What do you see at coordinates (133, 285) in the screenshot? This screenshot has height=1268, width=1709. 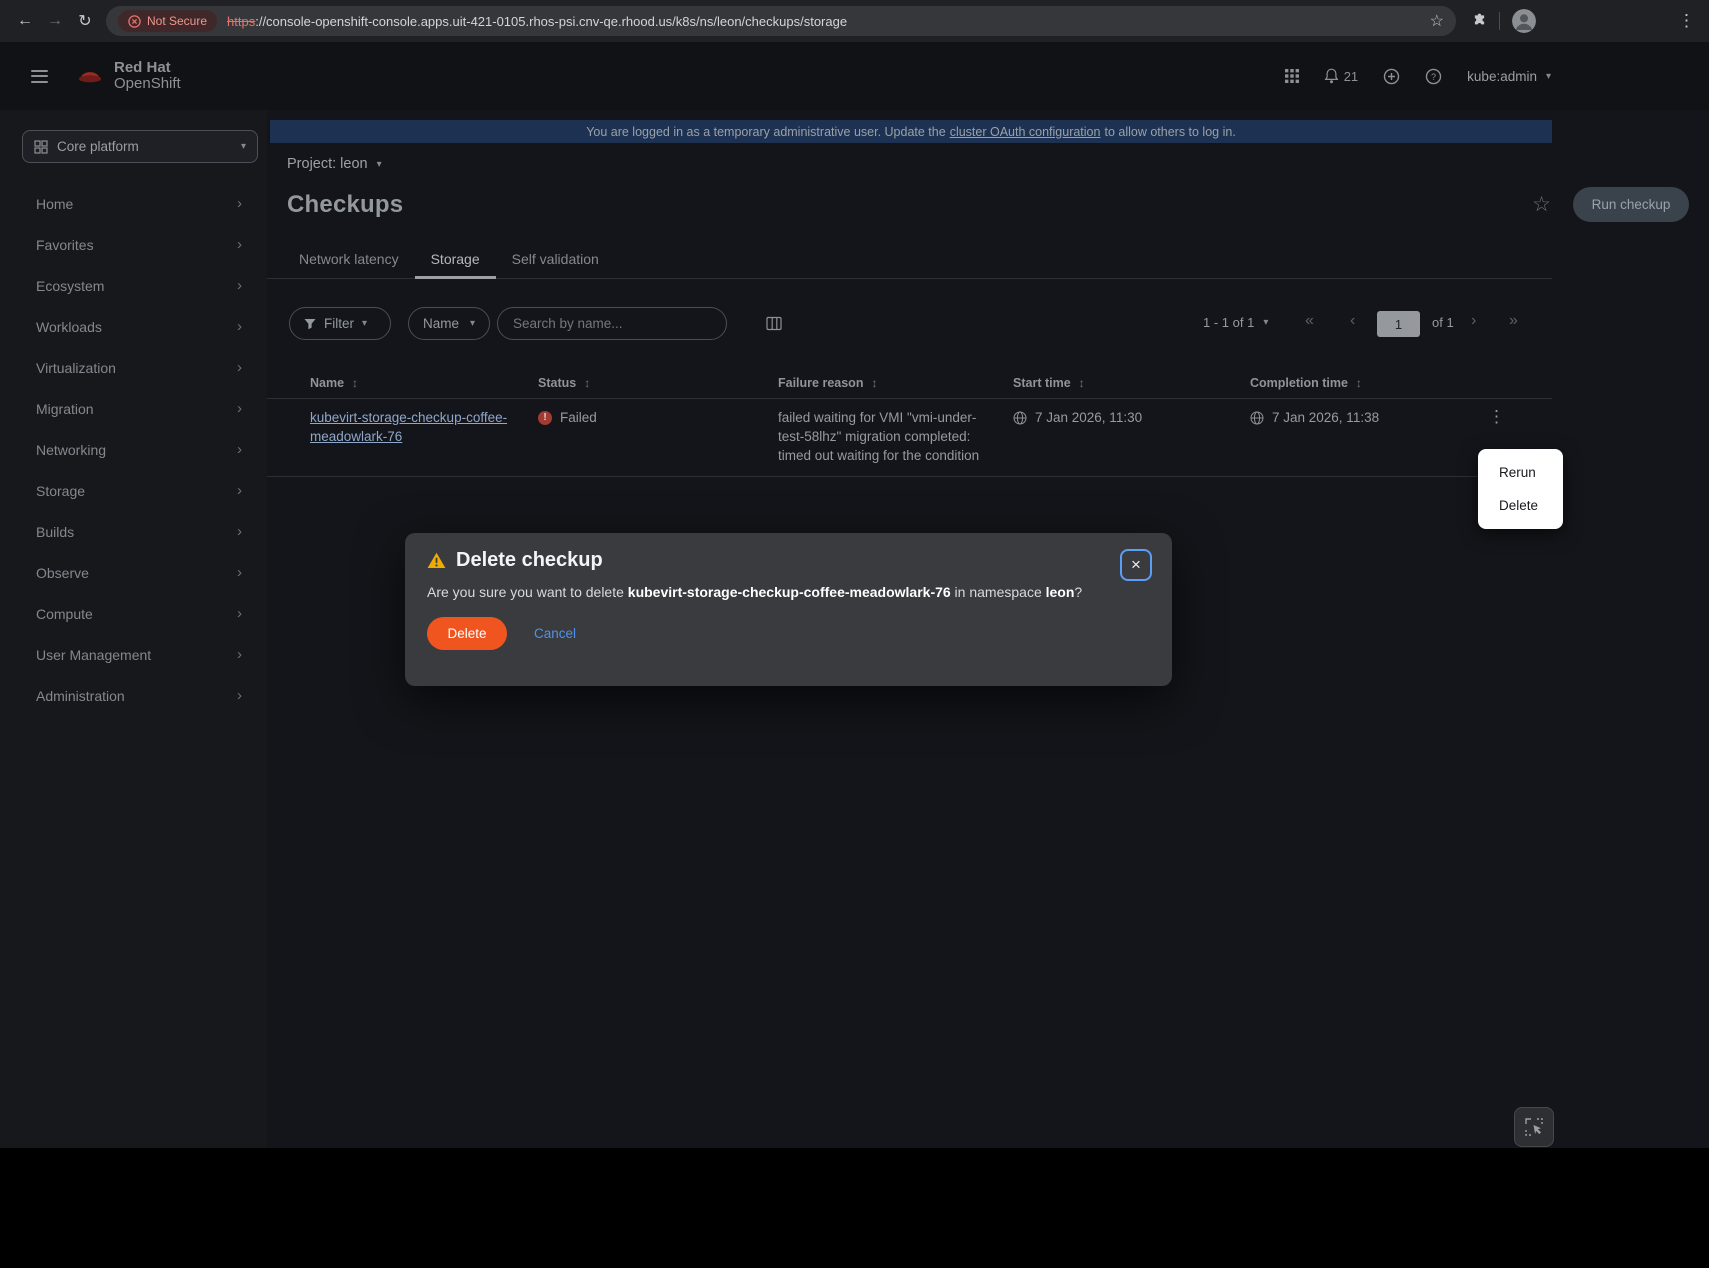 I see `sidebar-item-ecosystem: Ecosystem ›` at bounding box center [133, 285].